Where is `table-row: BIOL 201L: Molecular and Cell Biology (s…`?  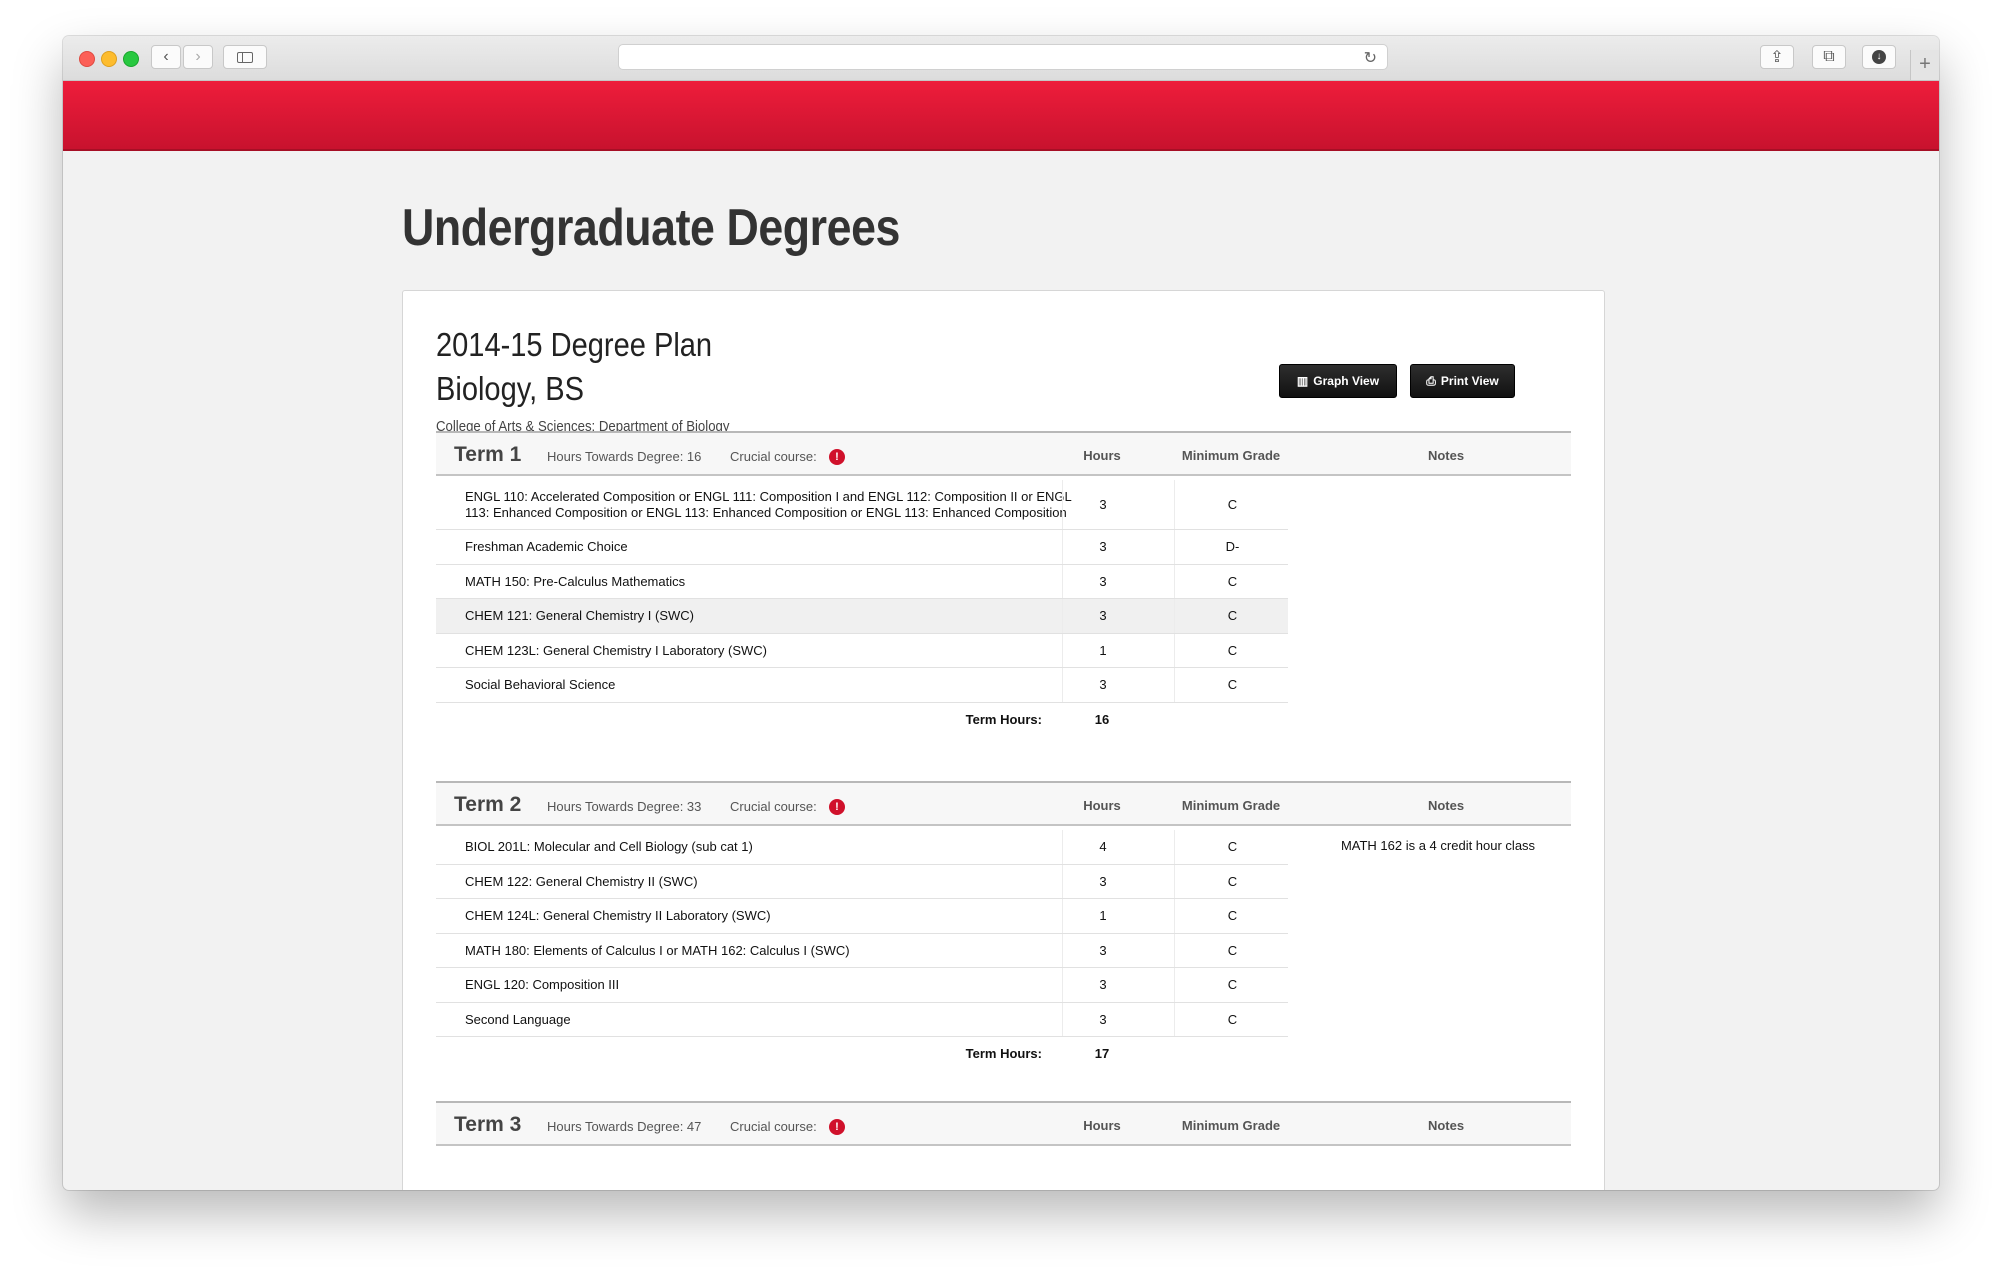 table-row: BIOL 201L: Molecular and Cell Biology (s… is located at coordinates (862, 847).